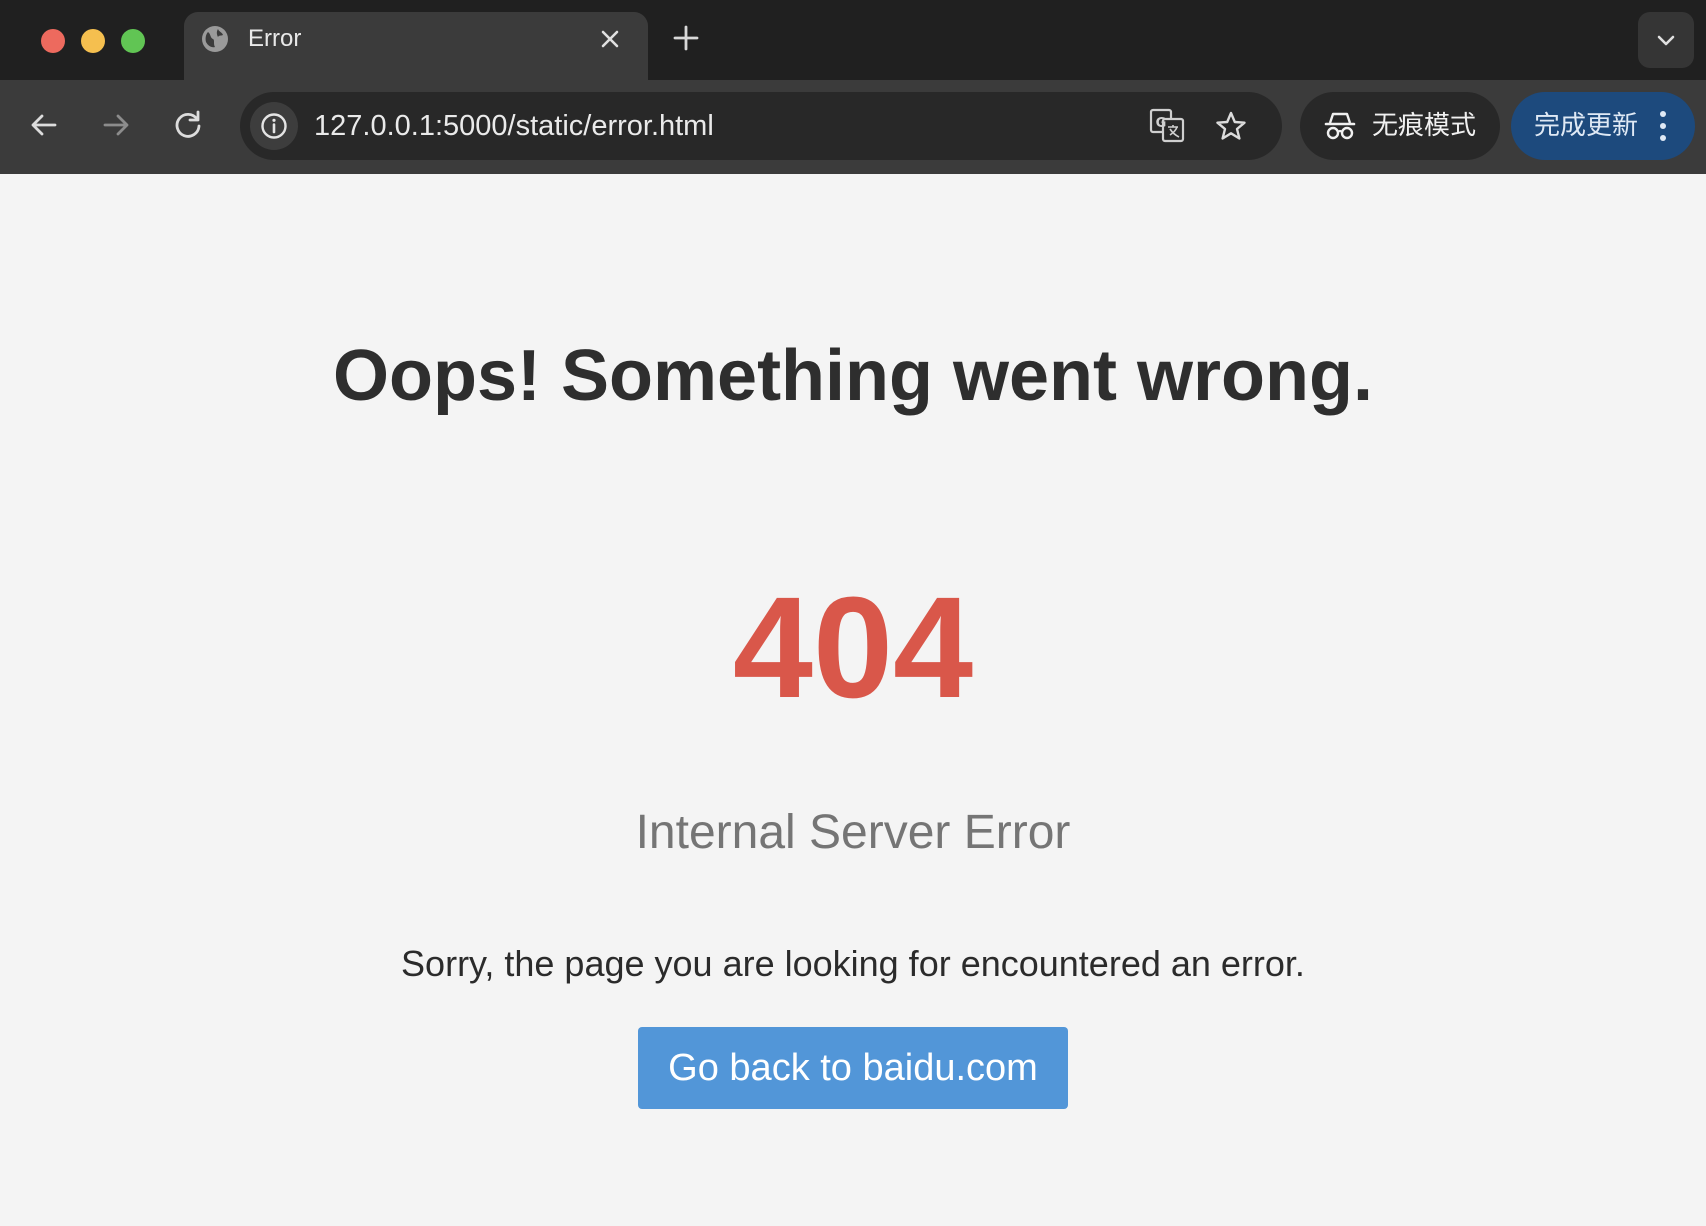  Describe the element at coordinates (275, 38) in the screenshot. I see `tab-title: Error` at that location.